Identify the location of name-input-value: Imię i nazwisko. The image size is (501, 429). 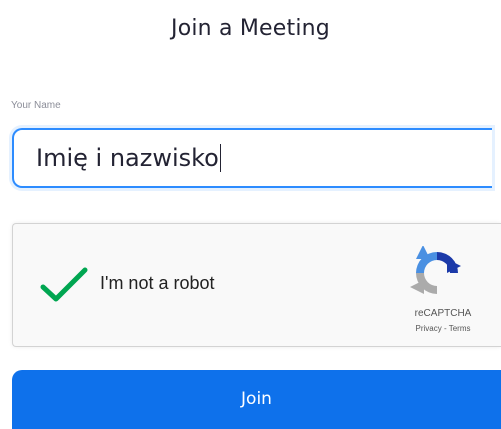
(127, 158).